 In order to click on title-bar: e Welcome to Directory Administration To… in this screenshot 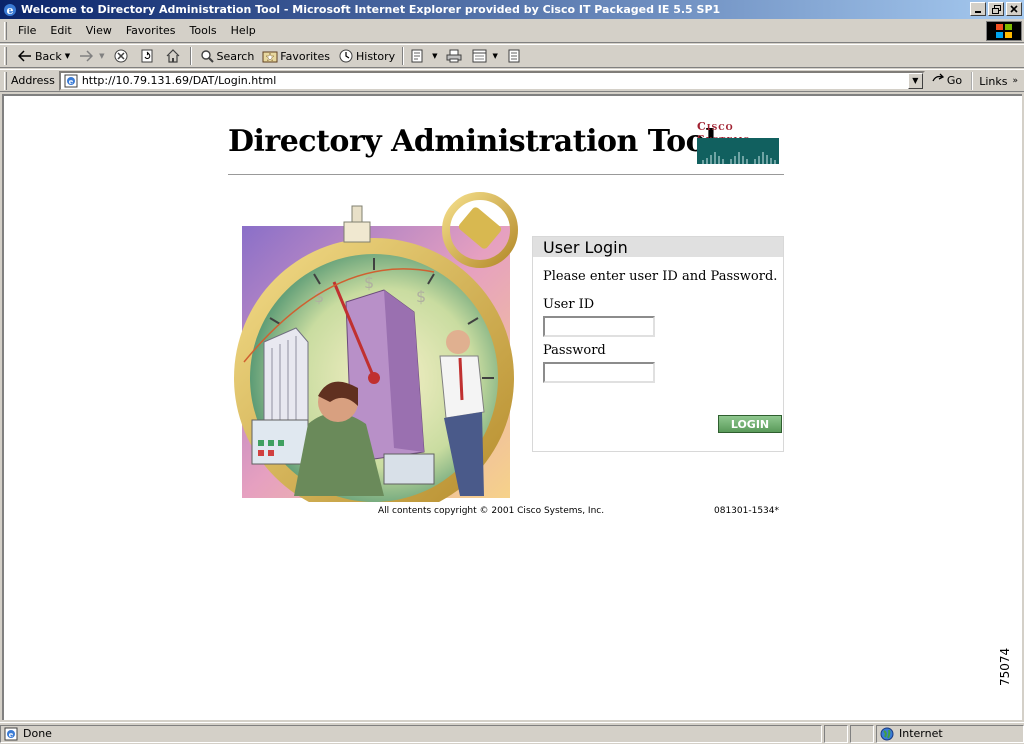, I will do `click(512, 9)`.